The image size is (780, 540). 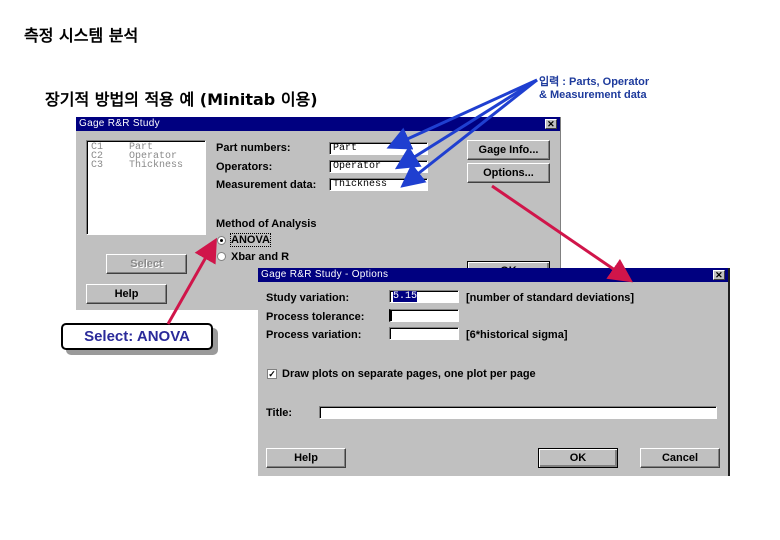 I want to click on list-item: C3 Thickness, so click(x=146, y=165).